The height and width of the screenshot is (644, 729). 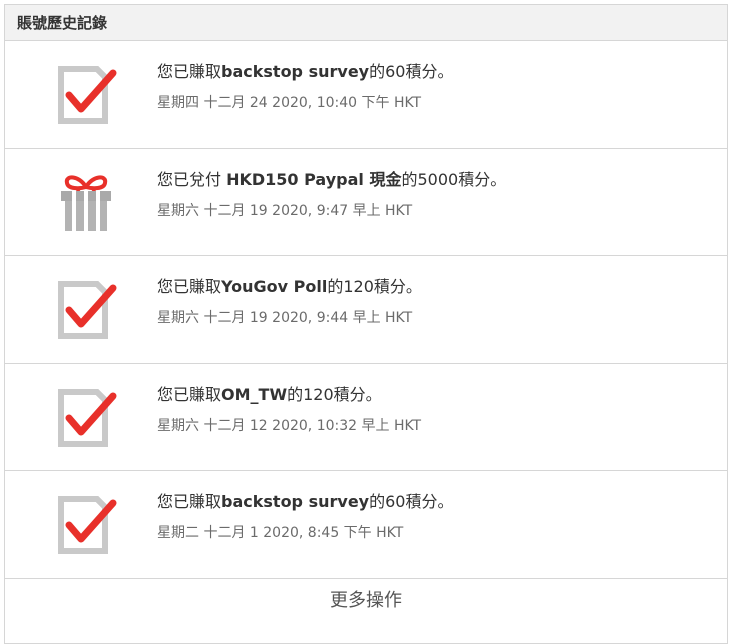 I want to click on panel-header: 賬號歷史記錄, so click(x=366, y=23).